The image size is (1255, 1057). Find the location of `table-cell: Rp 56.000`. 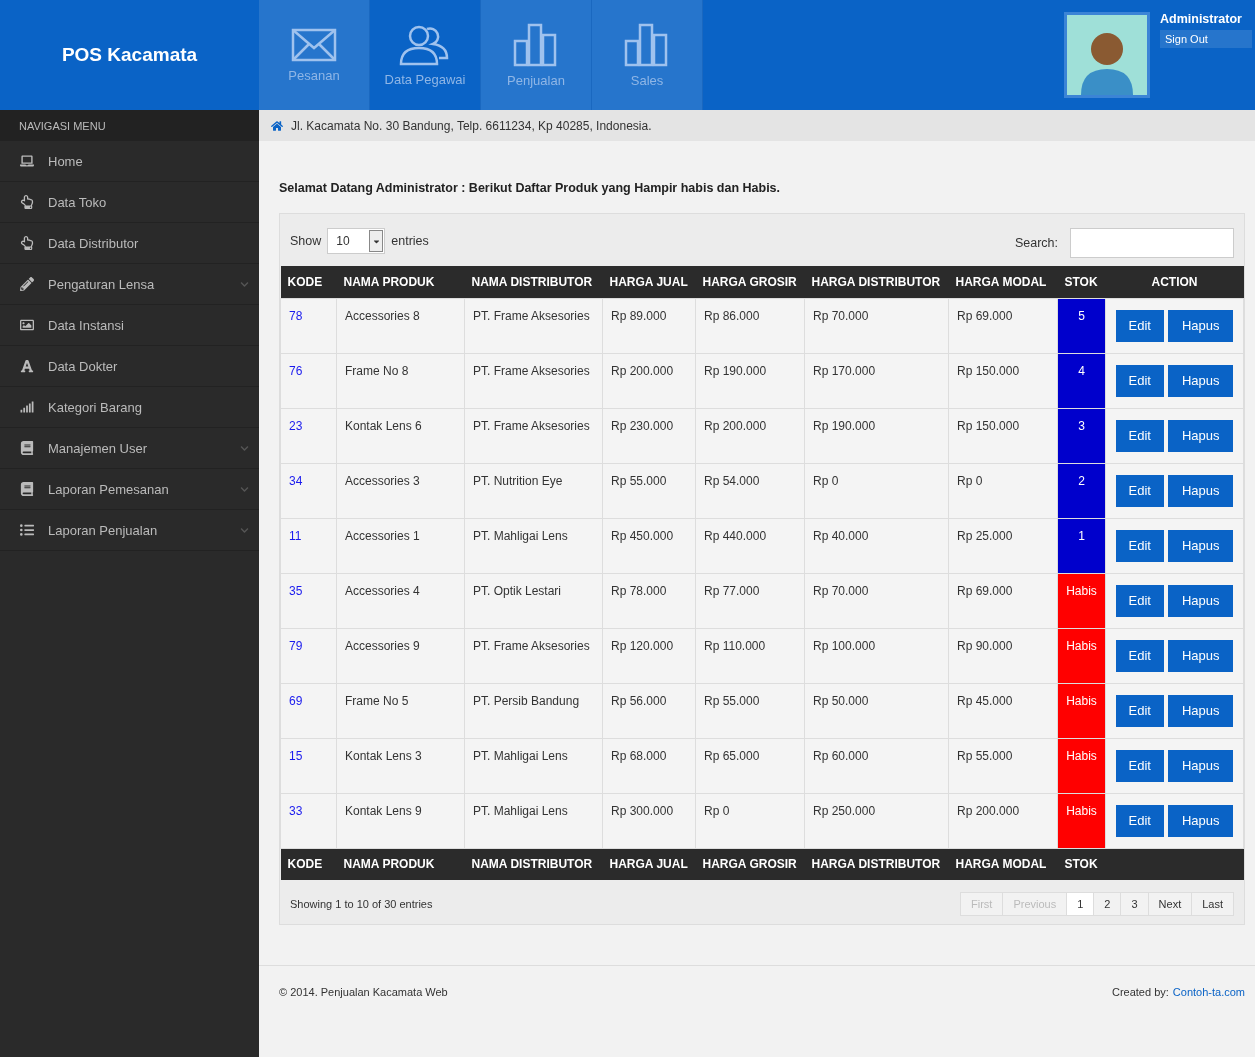

table-cell: Rp 56.000 is located at coordinates (649, 710).